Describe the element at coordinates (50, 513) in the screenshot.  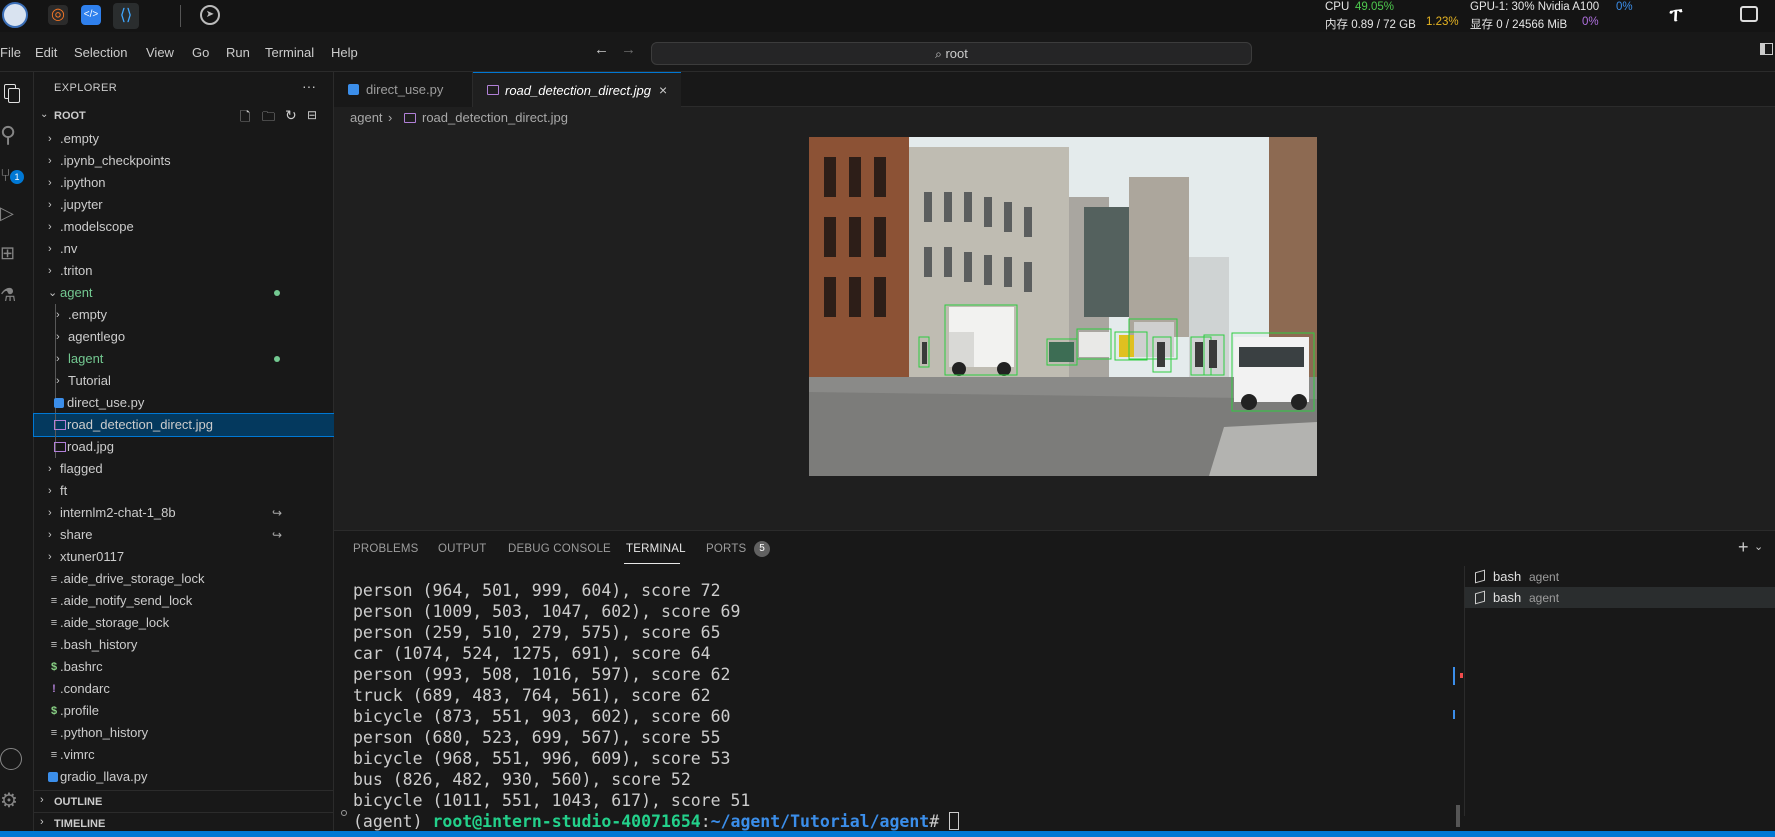
I see `chevron-right-icon: ›` at that location.